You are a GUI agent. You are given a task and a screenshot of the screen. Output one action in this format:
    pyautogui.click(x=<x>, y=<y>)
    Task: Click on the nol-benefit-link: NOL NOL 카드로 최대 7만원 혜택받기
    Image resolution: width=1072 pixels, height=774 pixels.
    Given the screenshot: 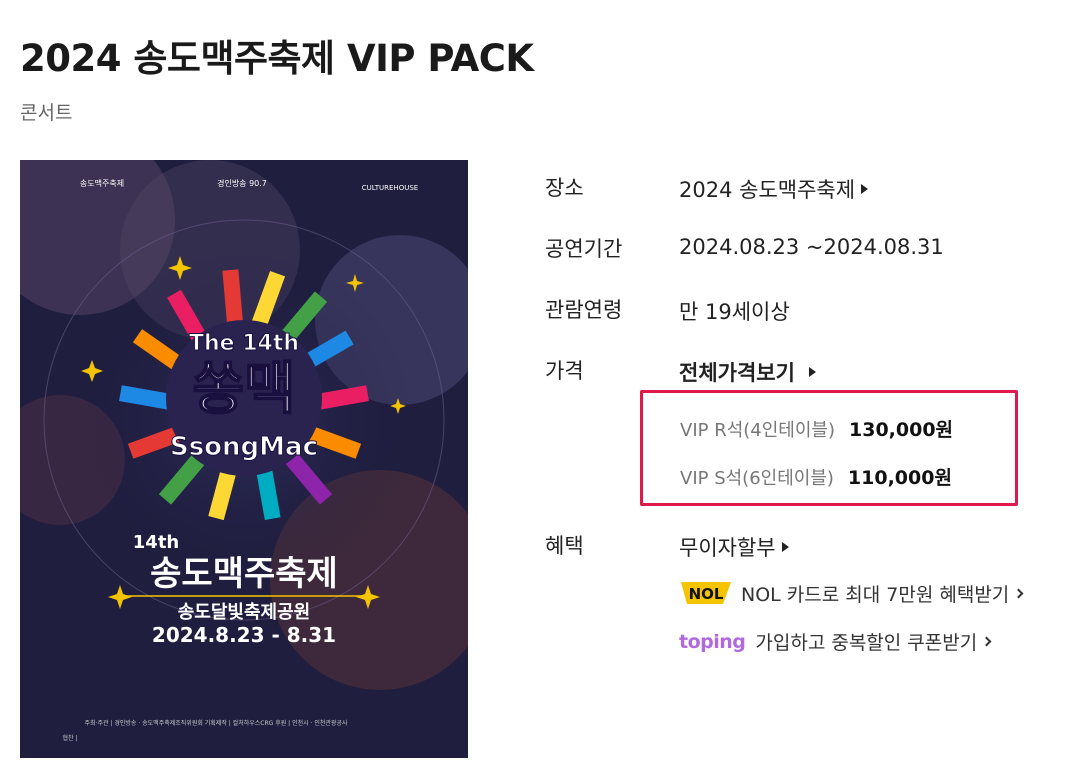 What is the action you would take?
    pyautogui.click(x=851, y=593)
    